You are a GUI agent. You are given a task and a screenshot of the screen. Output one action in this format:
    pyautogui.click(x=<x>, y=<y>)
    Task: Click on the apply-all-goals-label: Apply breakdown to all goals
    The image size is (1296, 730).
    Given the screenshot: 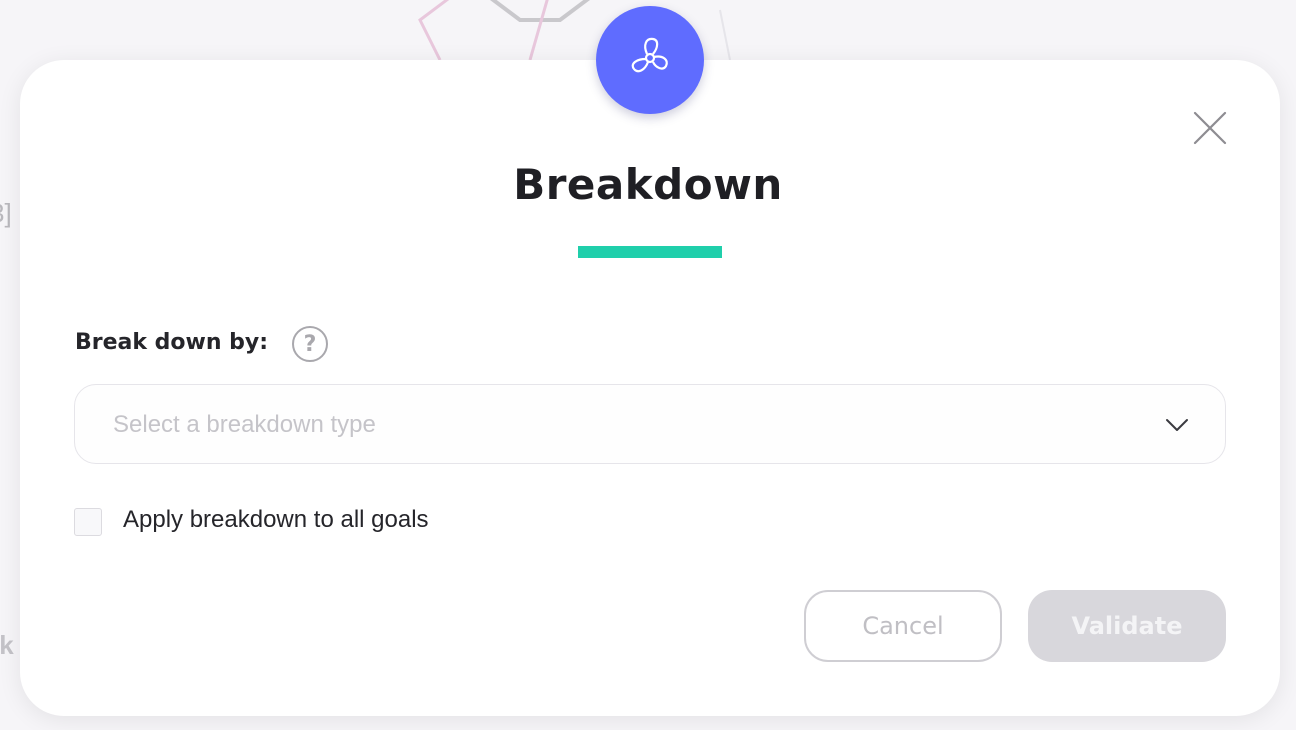 What is the action you would take?
    pyautogui.click(x=276, y=519)
    